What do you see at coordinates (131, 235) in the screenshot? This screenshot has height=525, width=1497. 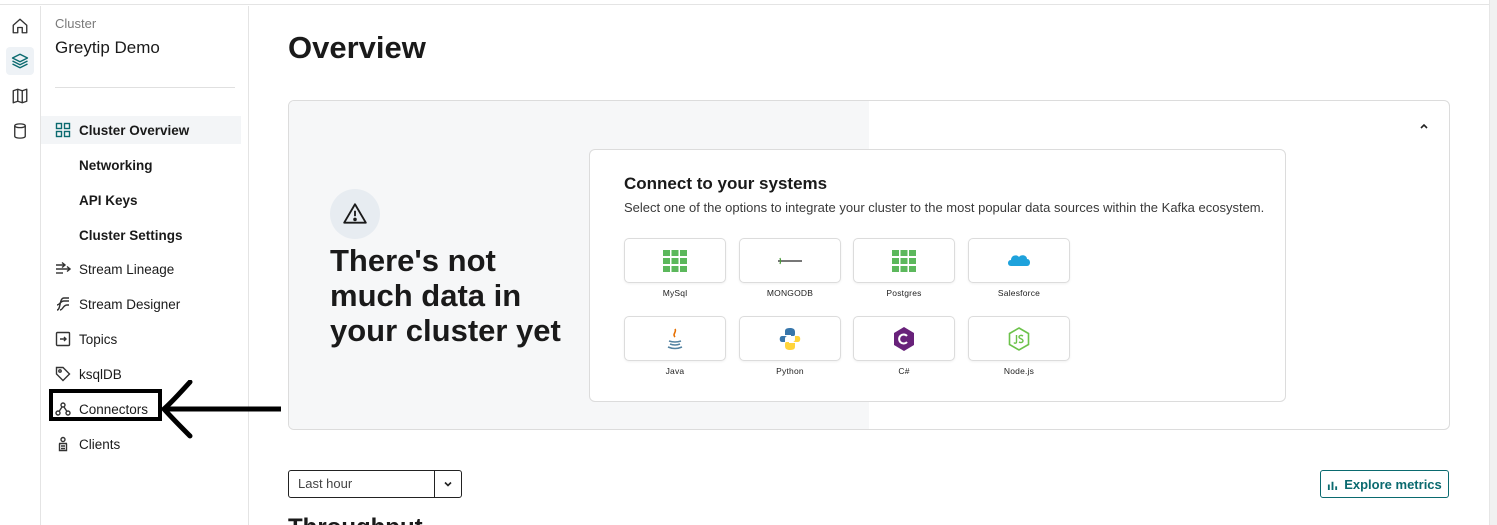 I see `sidebar-item-label: Cluster Settings` at bounding box center [131, 235].